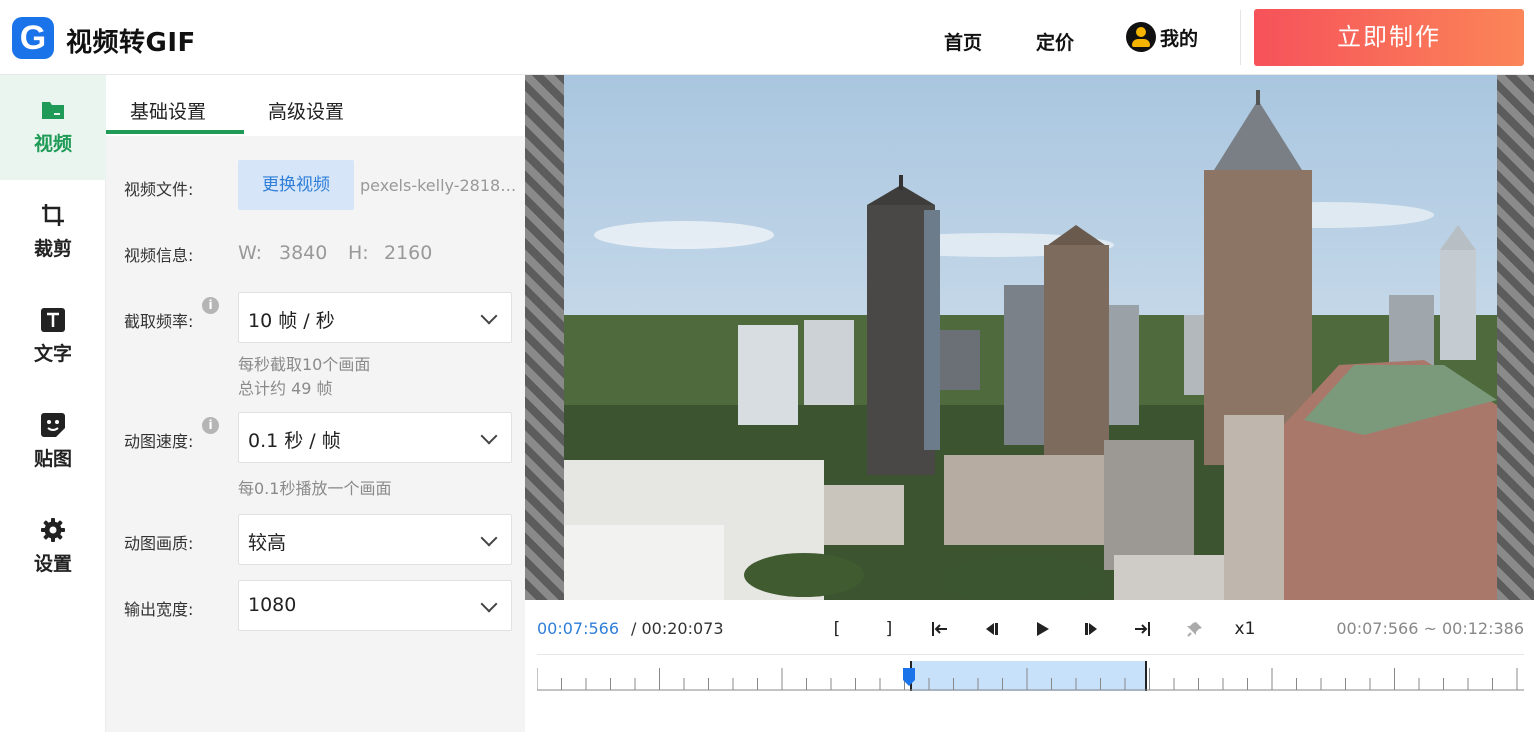 The height and width of the screenshot is (732, 1534). What do you see at coordinates (210, 425) in the screenshot?
I see `speed-info-icon: i` at bounding box center [210, 425].